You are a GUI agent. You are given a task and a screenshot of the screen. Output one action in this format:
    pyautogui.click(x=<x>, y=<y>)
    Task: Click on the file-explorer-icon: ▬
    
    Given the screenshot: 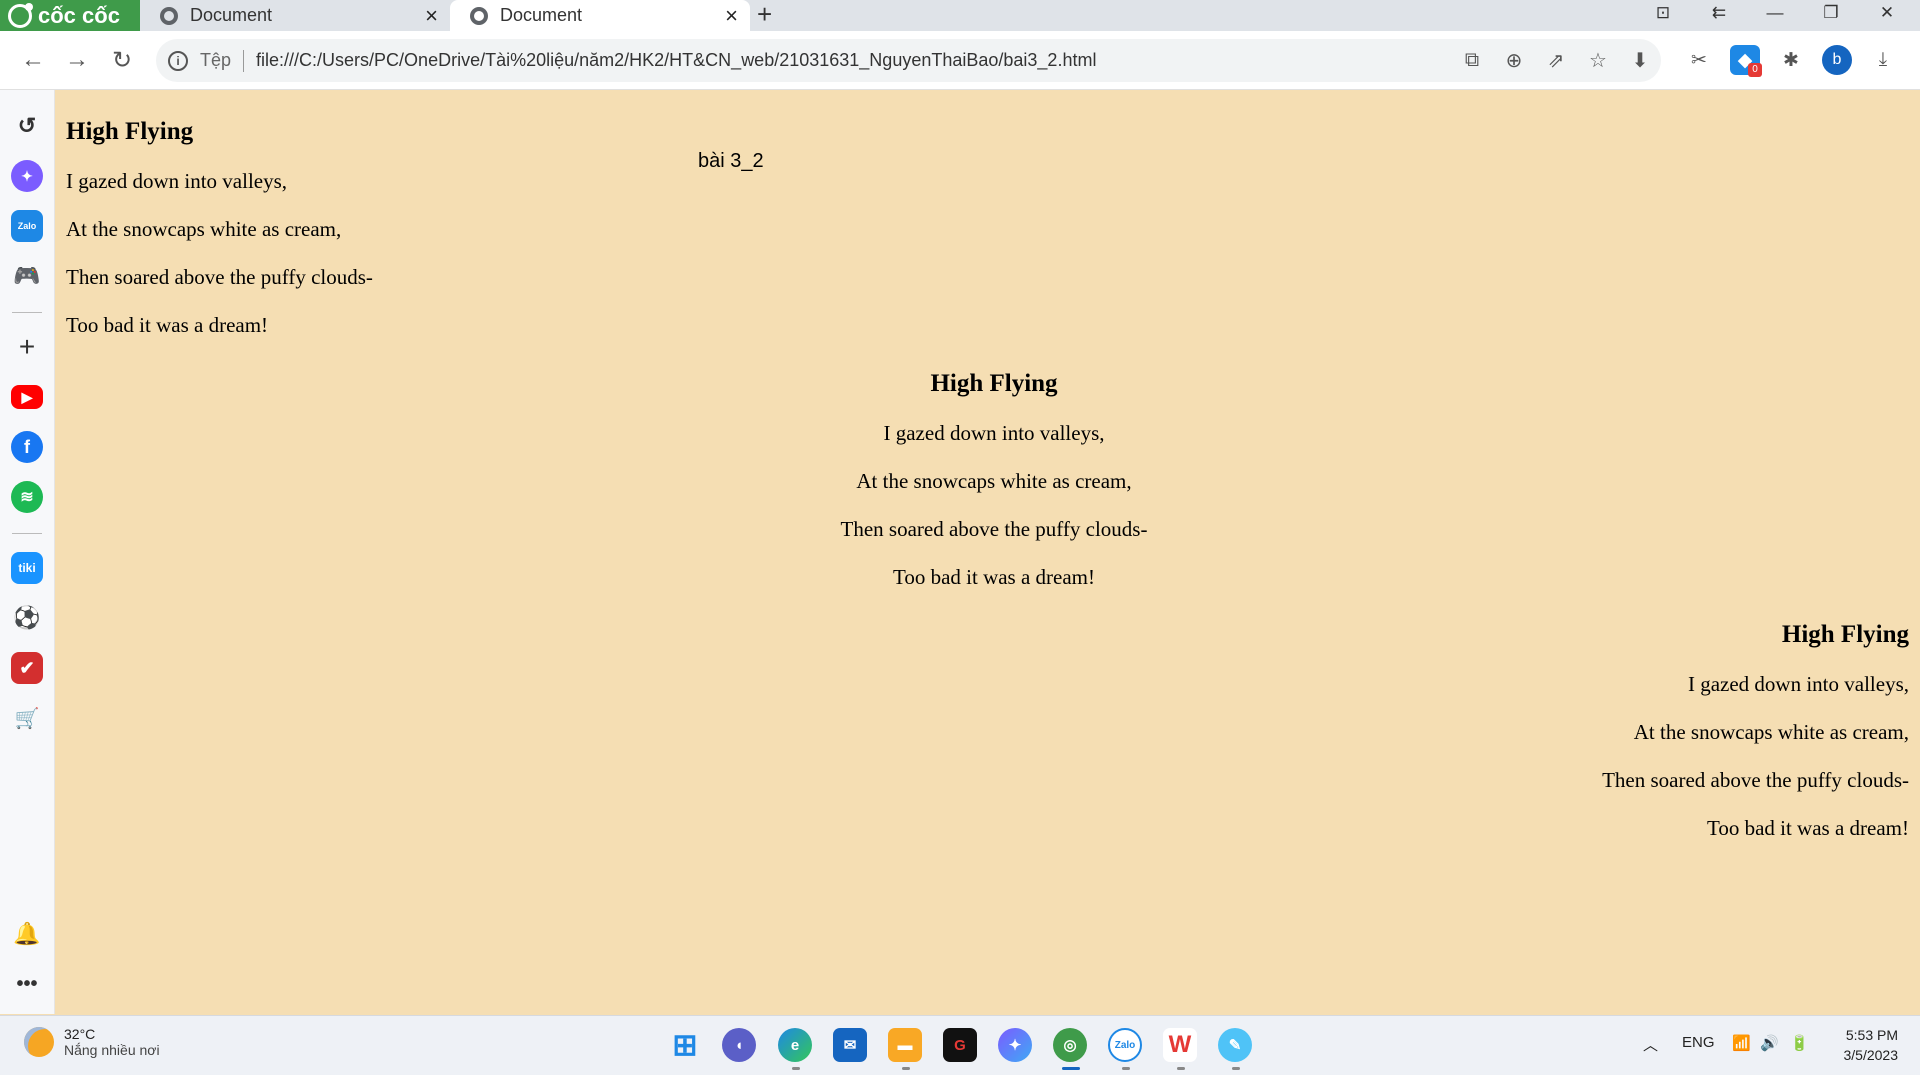 What is the action you would take?
    pyautogui.click(x=905, y=1045)
    